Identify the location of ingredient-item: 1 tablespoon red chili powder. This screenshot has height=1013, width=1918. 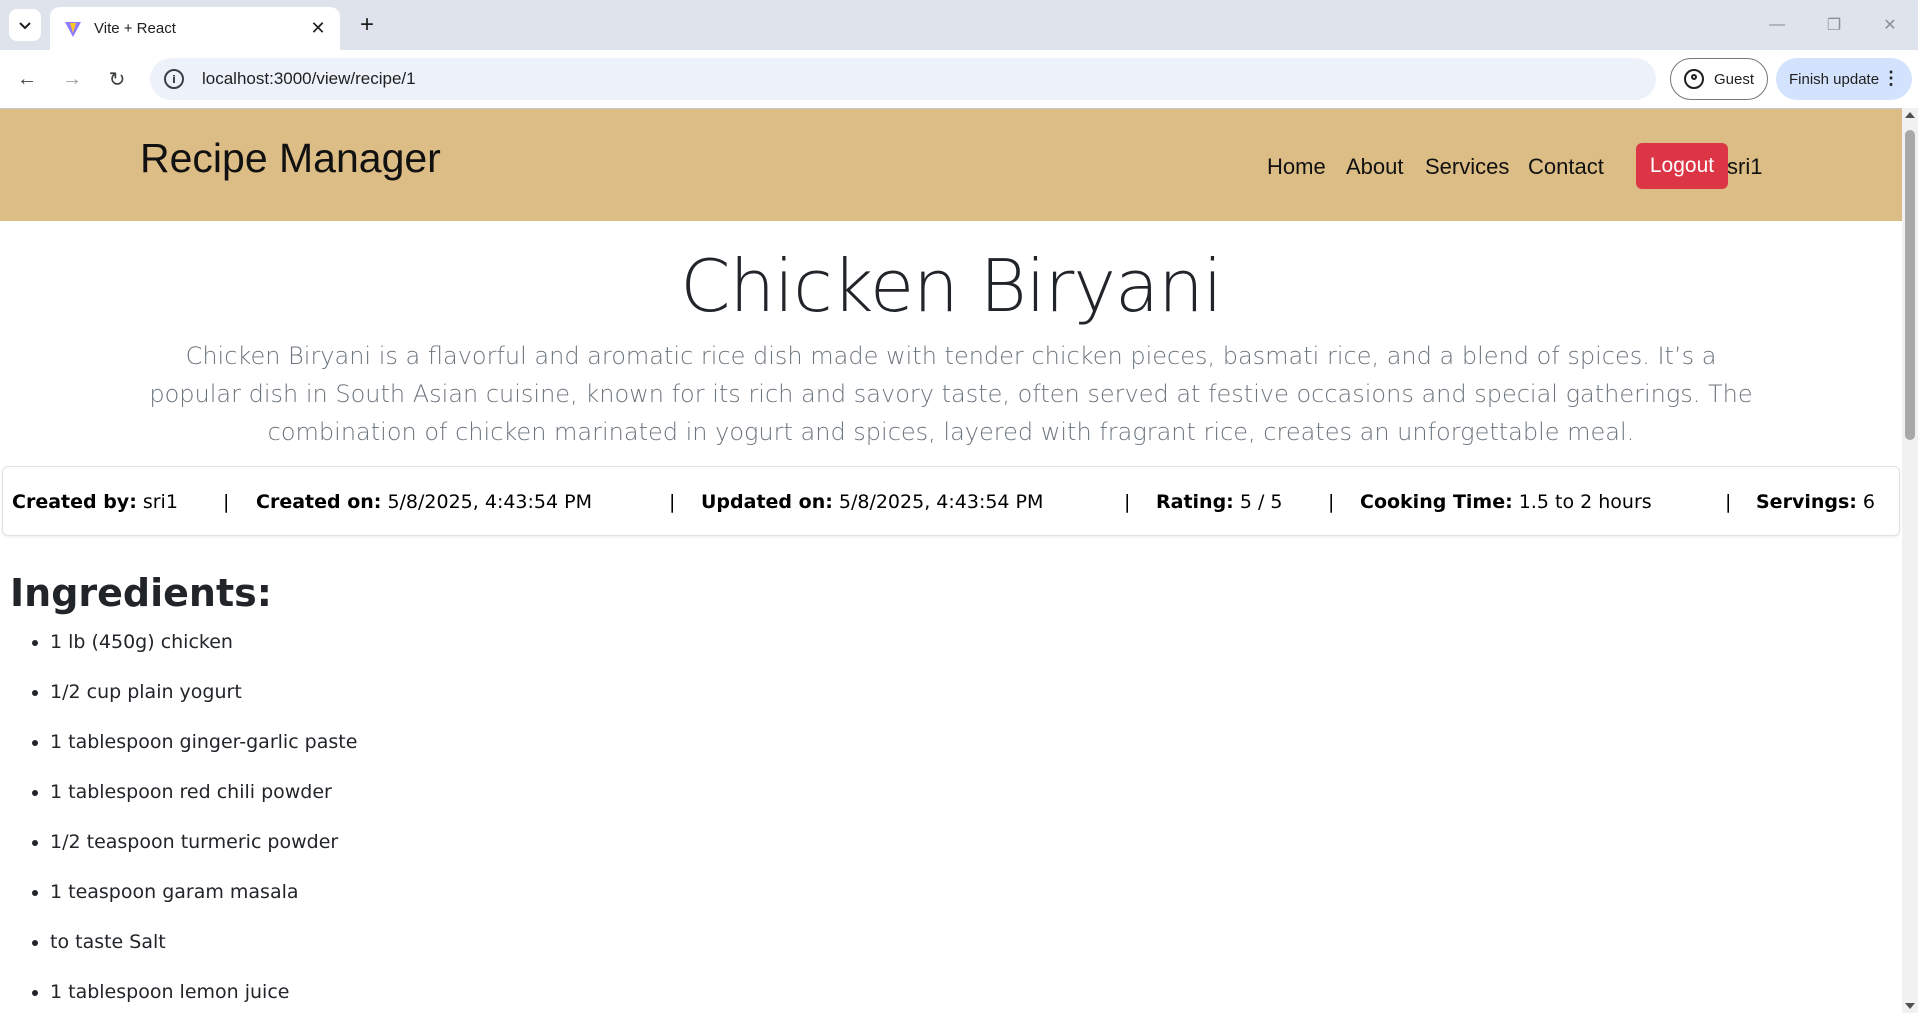
(203, 807).